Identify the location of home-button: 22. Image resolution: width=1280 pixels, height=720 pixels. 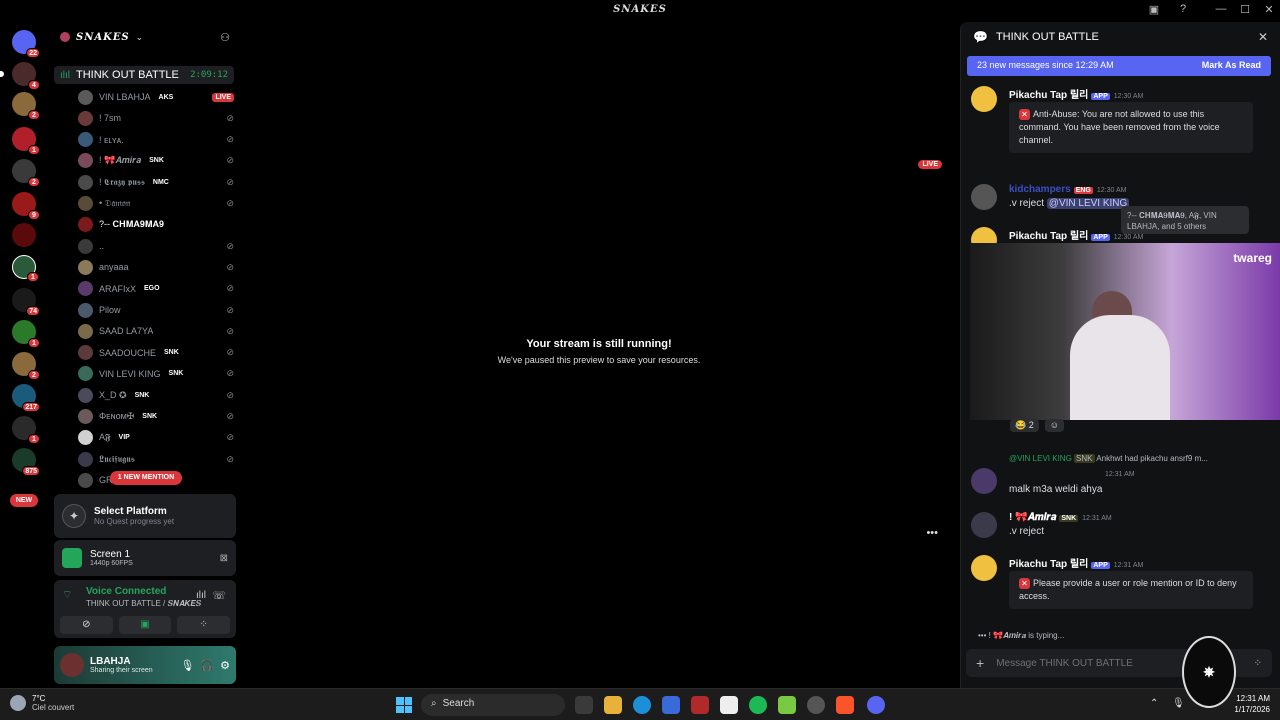
(26, 44).